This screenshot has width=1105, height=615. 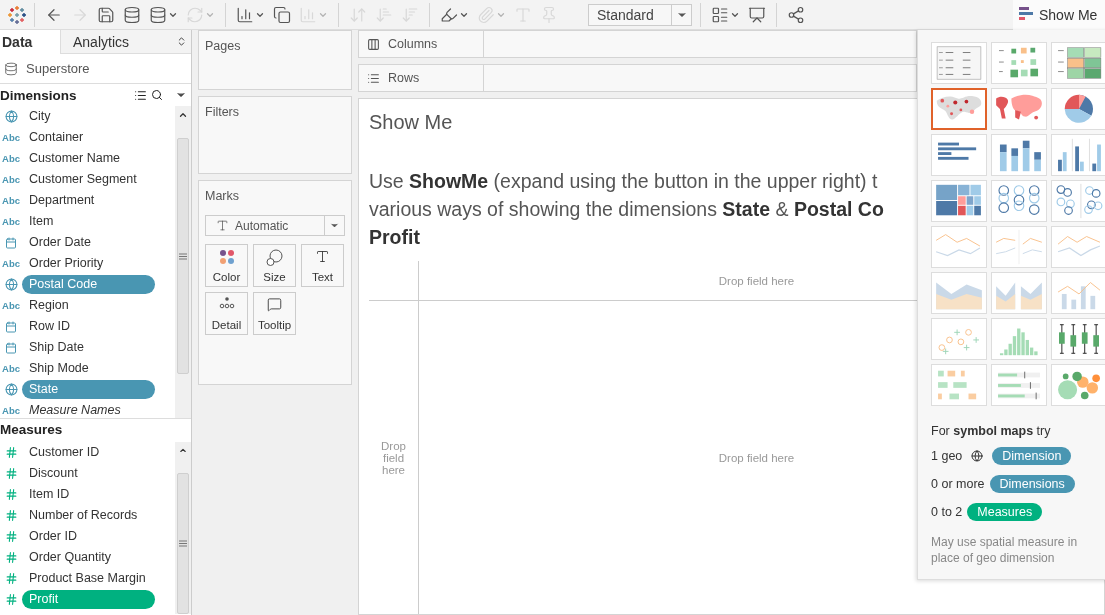 What do you see at coordinates (1059, 15) in the screenshot?
I see `show-me-button: Show Me` at bounding box center [1059, 15].